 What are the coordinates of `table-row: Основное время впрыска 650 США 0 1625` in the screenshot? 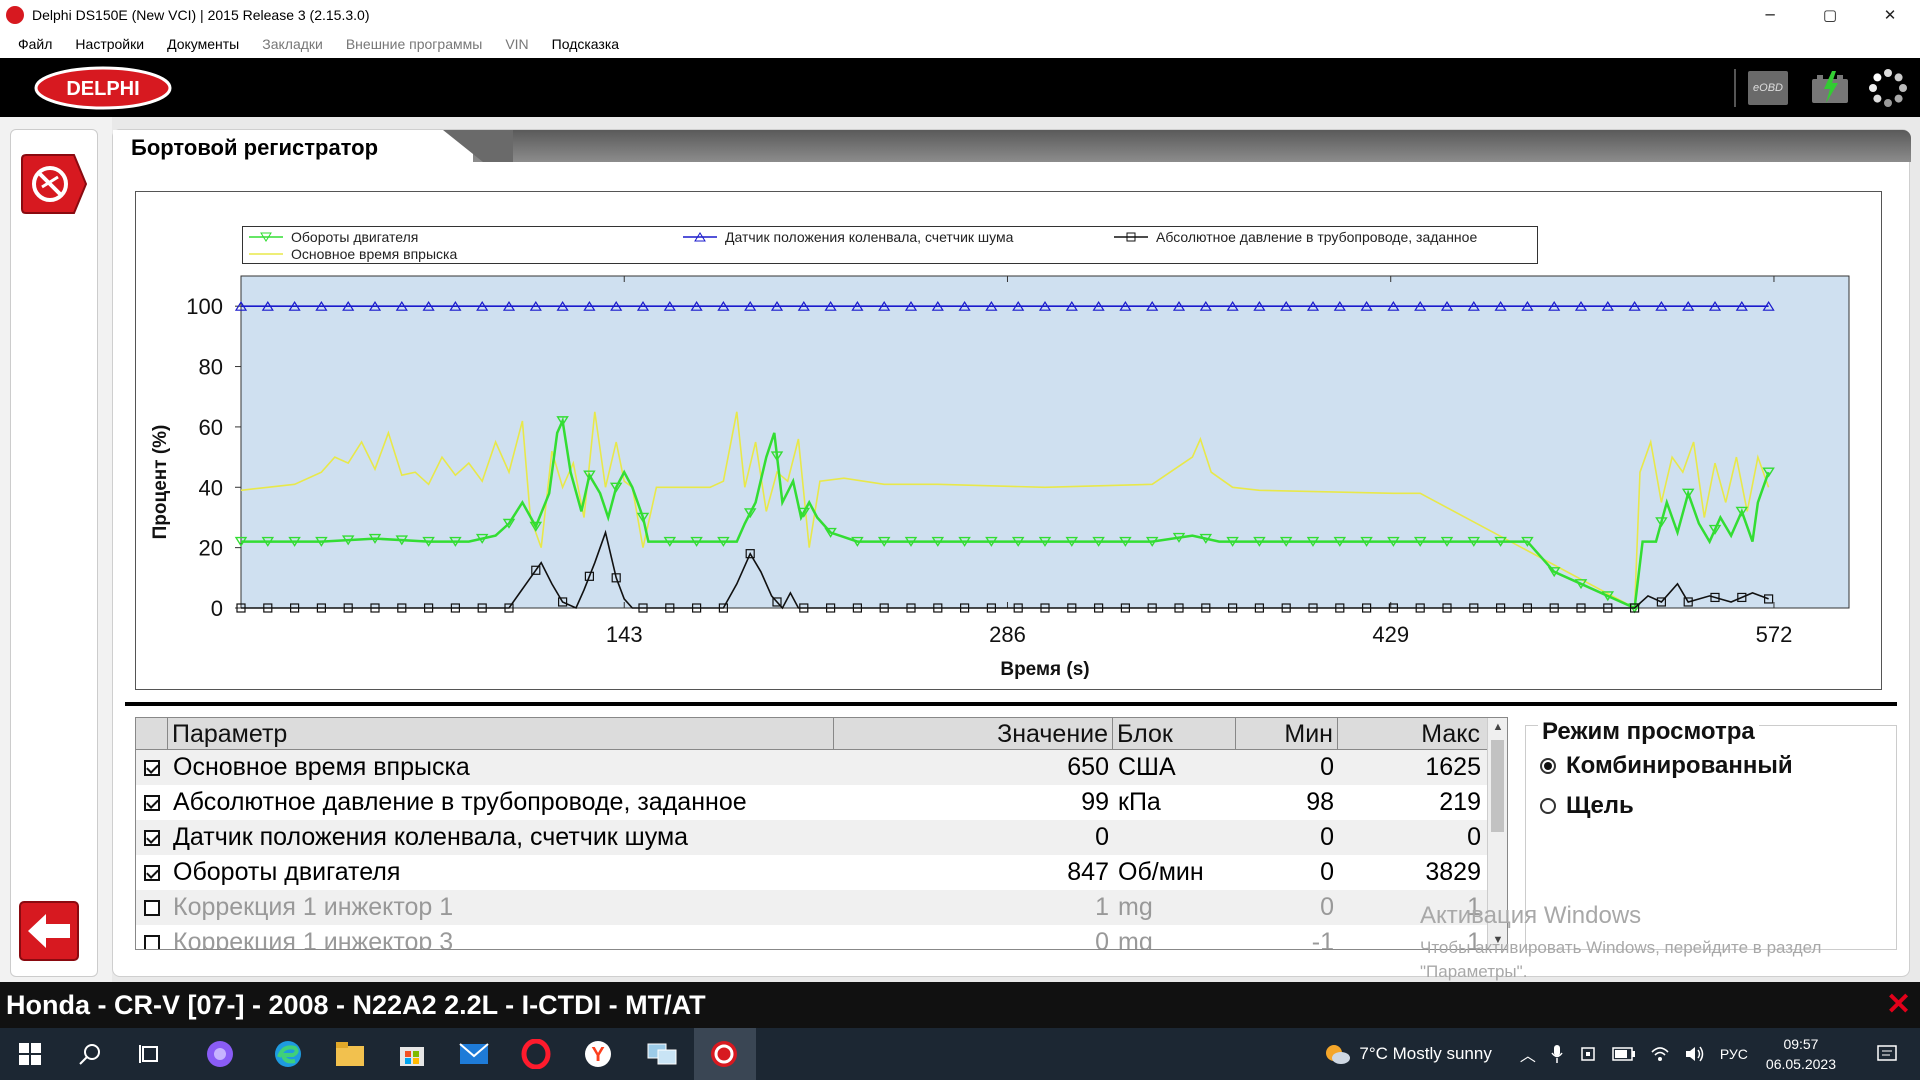 It's located at (811, 767).